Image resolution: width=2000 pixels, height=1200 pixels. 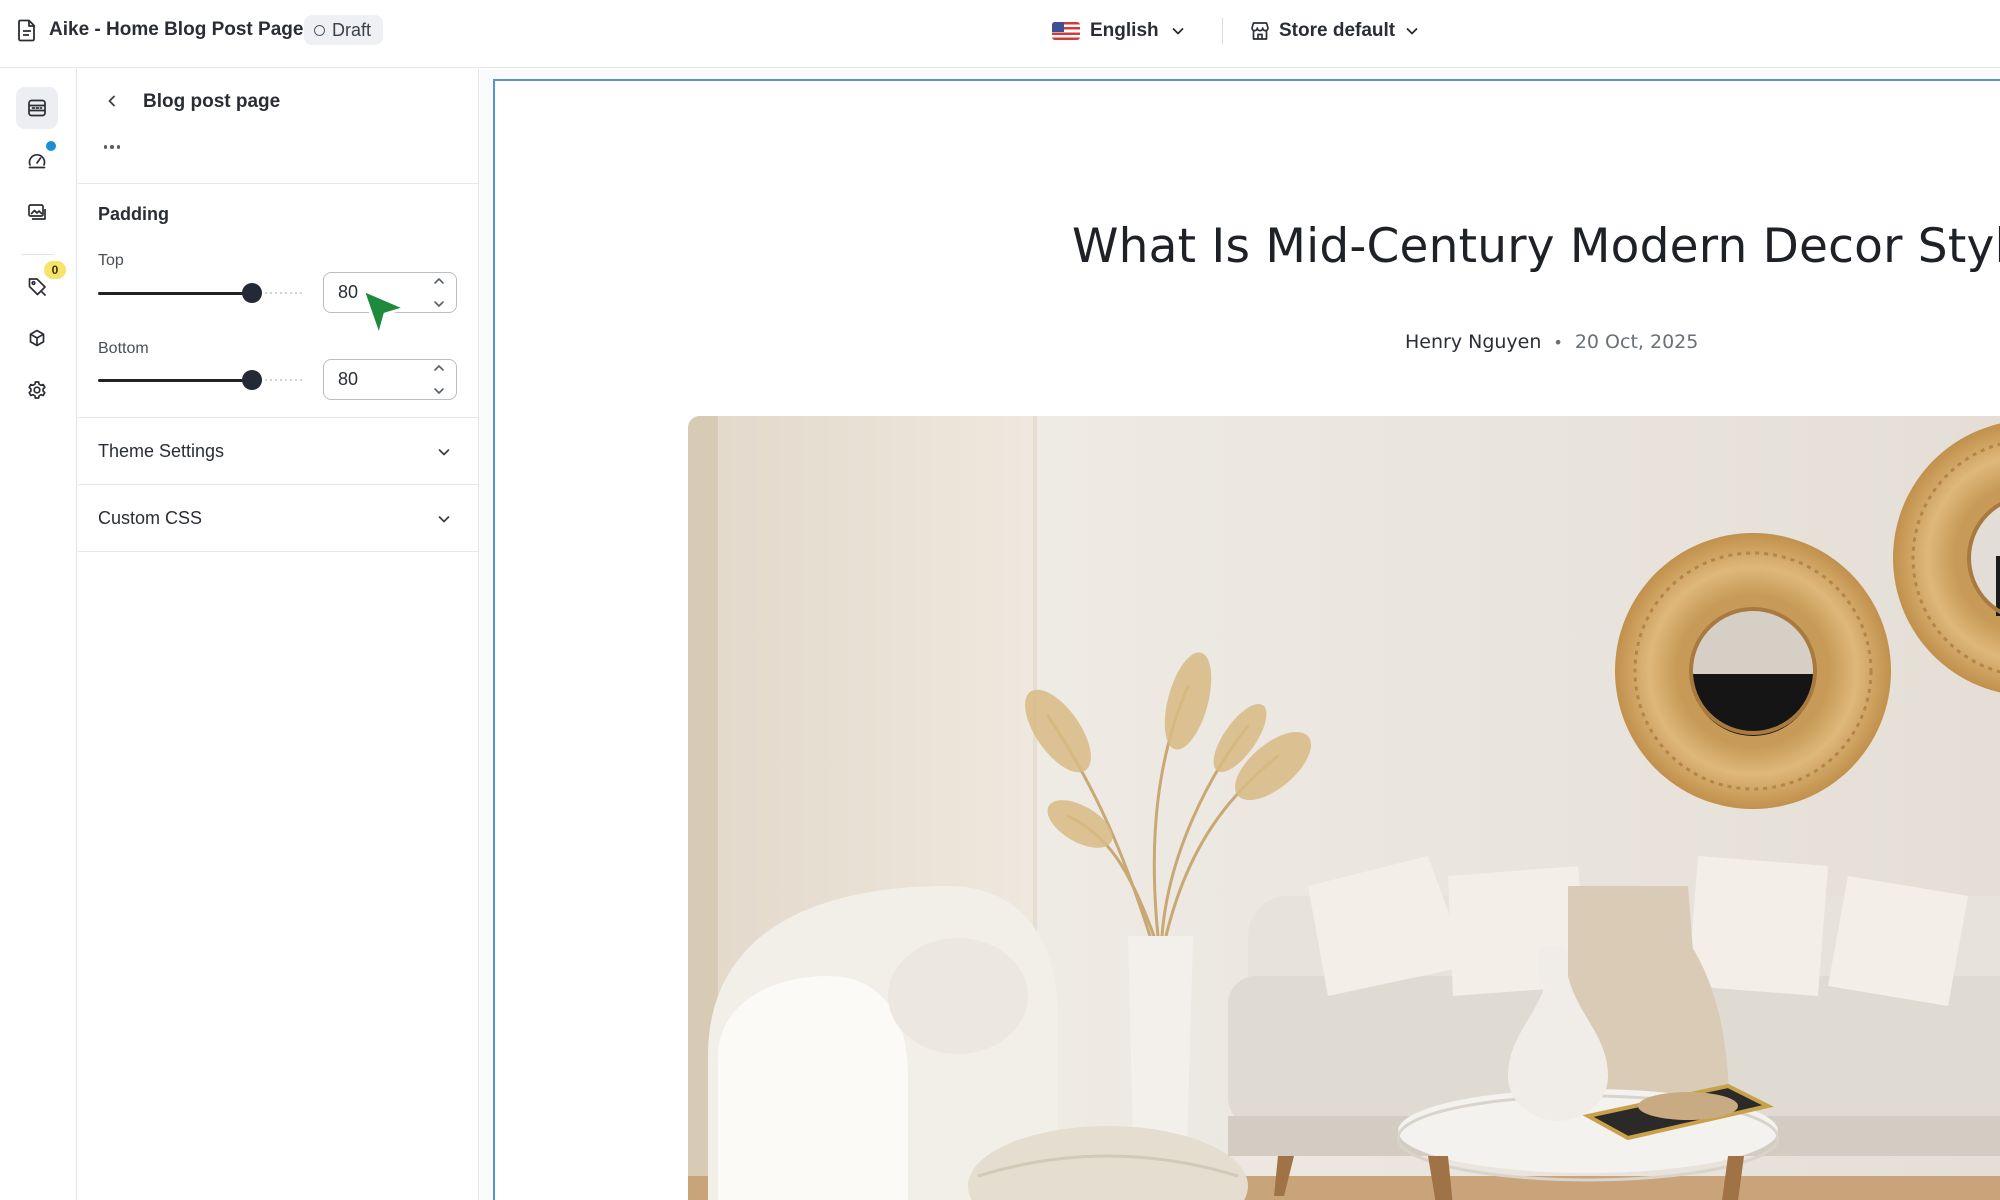 What do you see at coordinates (26, 30) in the screenshot?
I see `document-icon` at bounding box center [26, 30].